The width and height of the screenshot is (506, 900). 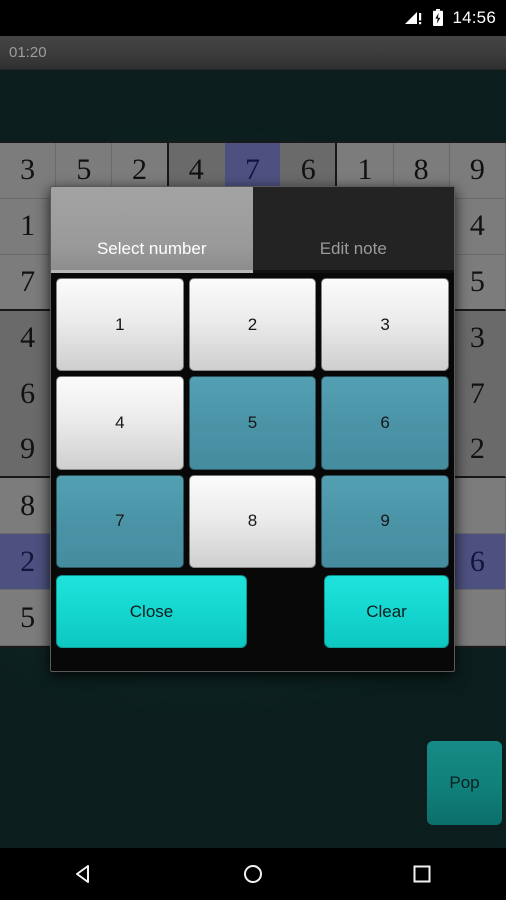 What do you see at coordinates (253, 53) in the screenshot?
I see `action-bar: 01:20` at bounding box center [253, 53].